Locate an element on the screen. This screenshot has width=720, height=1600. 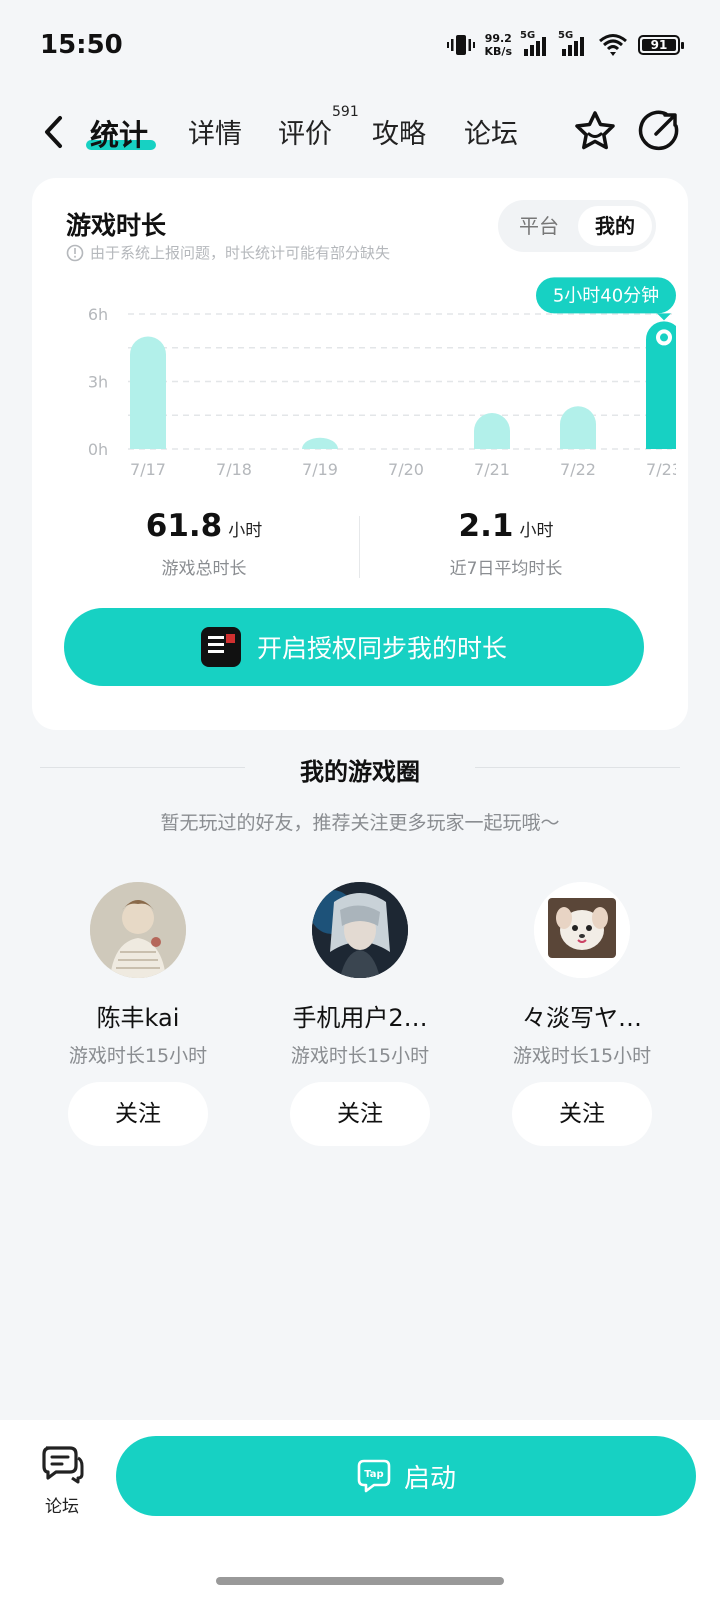
info-icon is located at coordinates (75, 252).